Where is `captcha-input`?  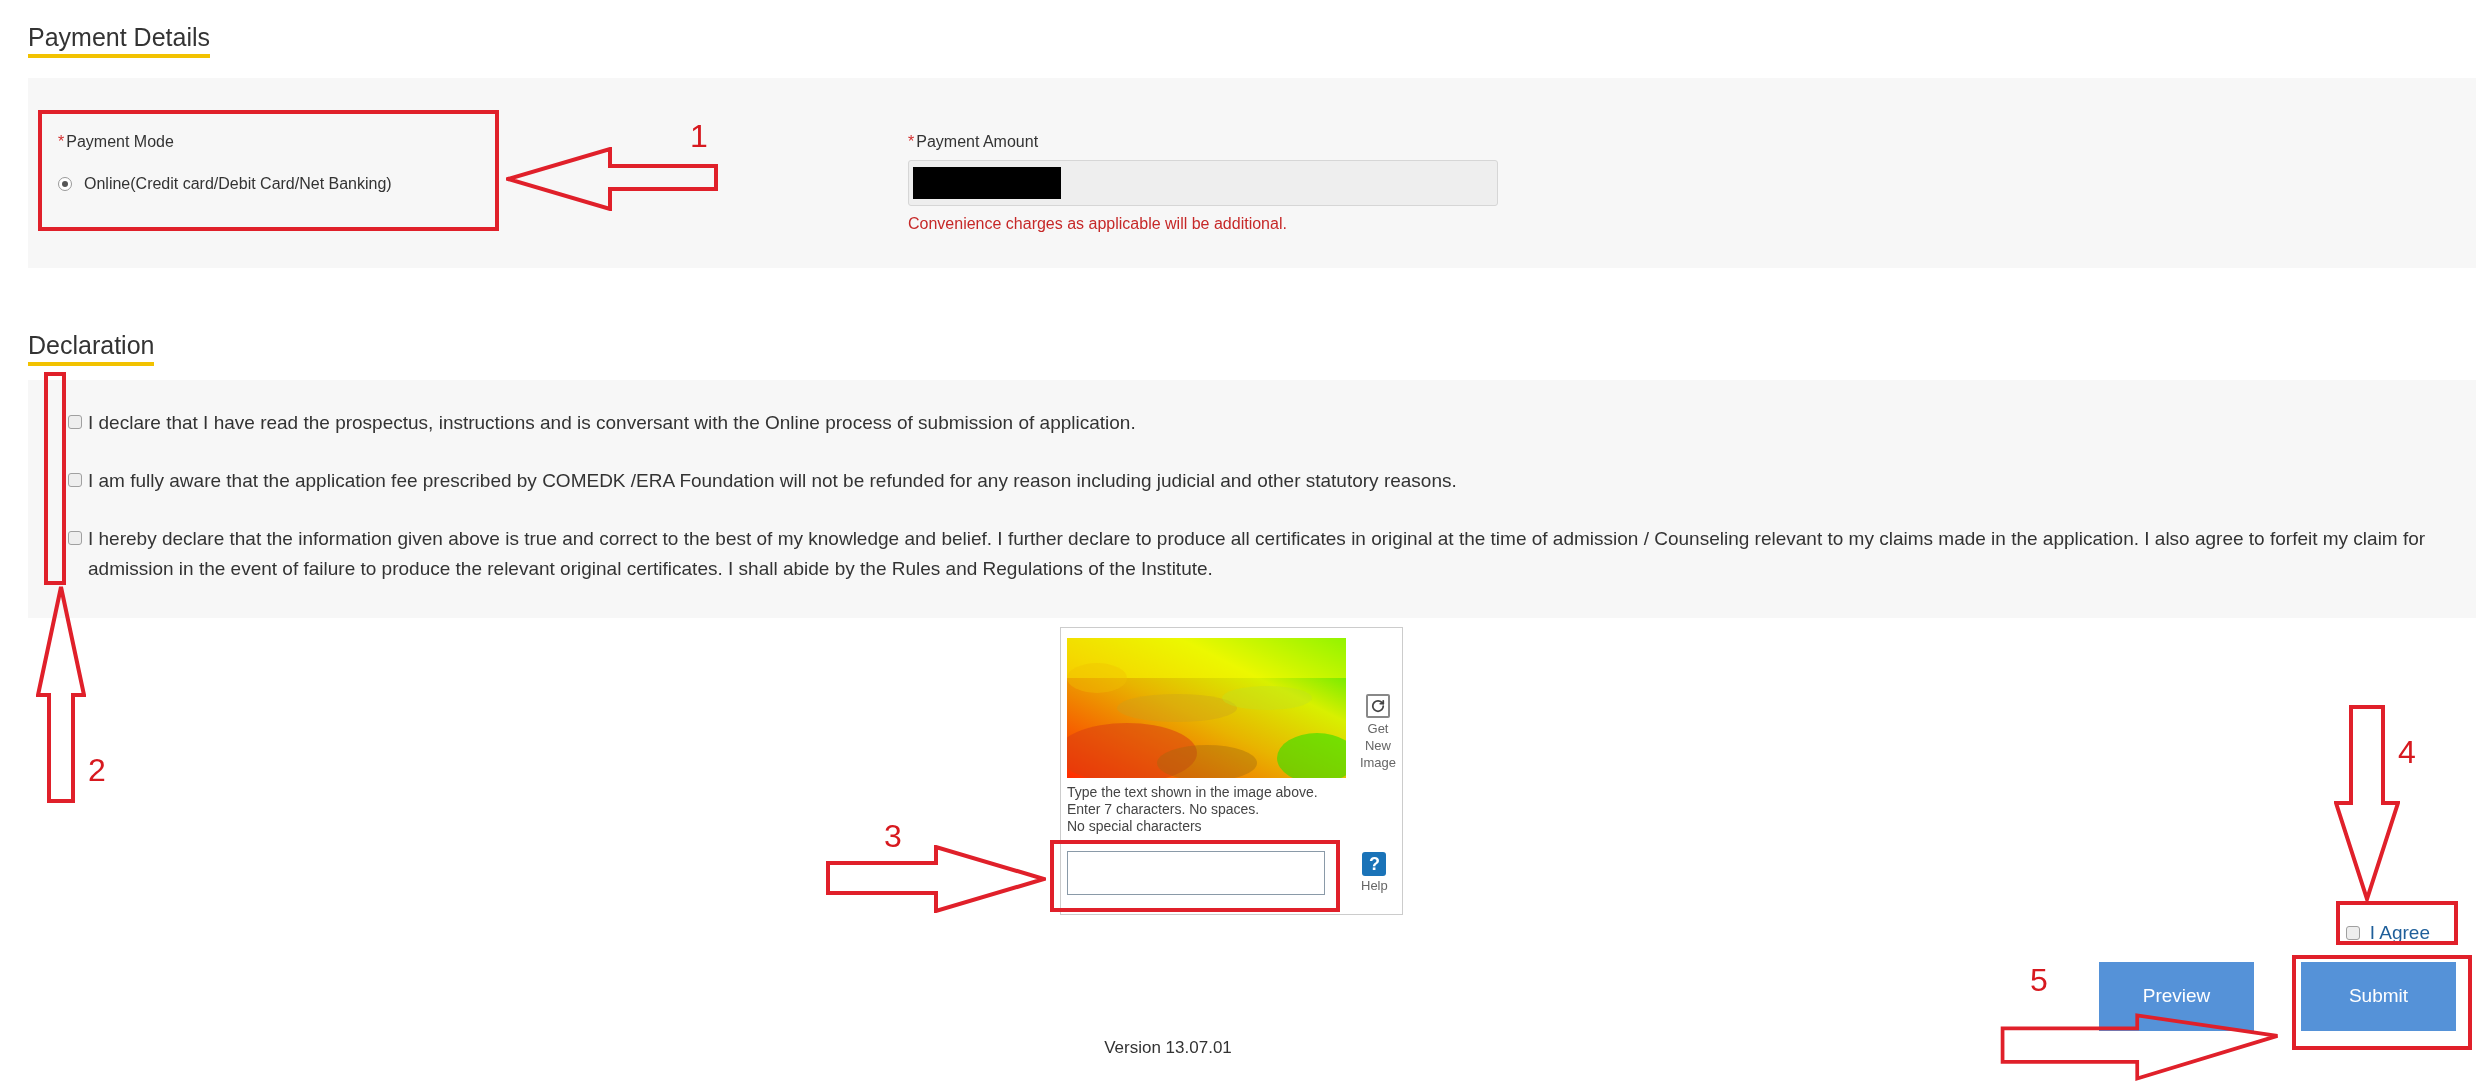
captcha-input is located at coordinates (1196, 873).